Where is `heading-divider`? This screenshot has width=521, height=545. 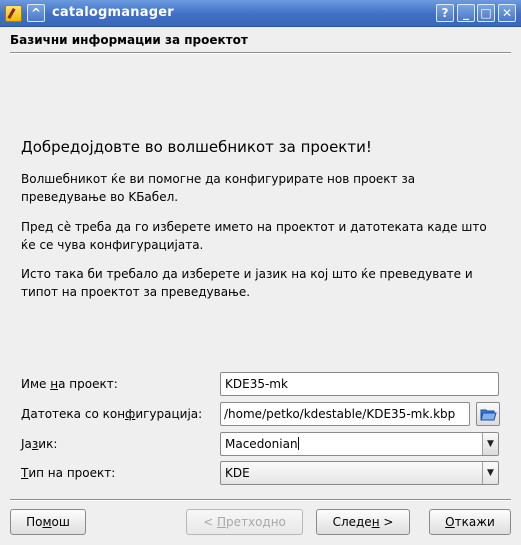 heading-divider is located at coordinates (260, 53).